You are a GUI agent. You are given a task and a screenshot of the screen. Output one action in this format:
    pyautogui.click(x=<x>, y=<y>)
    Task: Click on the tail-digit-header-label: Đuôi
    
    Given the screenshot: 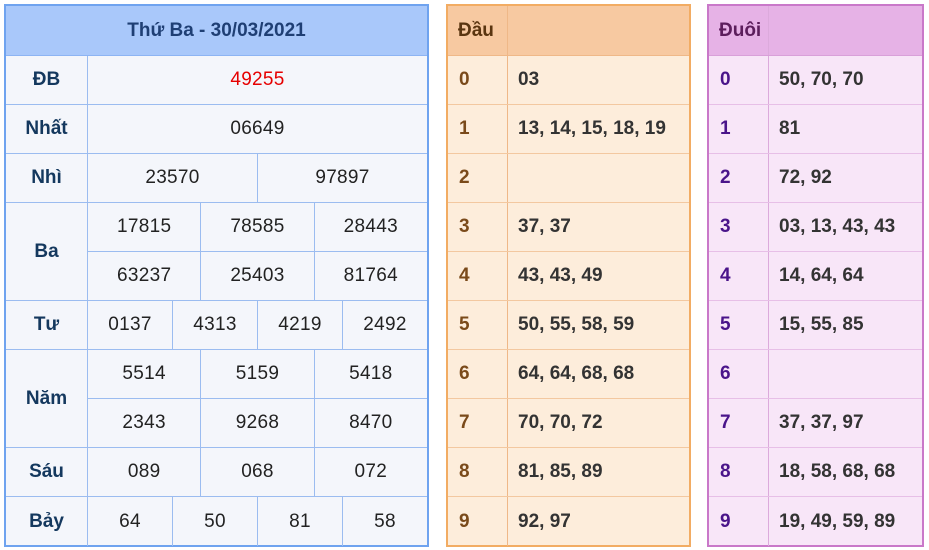 What is the action you would take?
    pyautogui.click(x=739, y=30)
    